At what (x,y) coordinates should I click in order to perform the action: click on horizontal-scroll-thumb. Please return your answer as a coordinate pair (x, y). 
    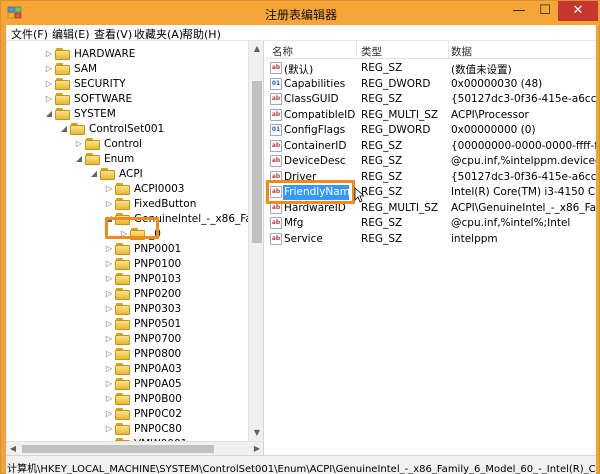
    Looking at the image, I should click on (118, 449).